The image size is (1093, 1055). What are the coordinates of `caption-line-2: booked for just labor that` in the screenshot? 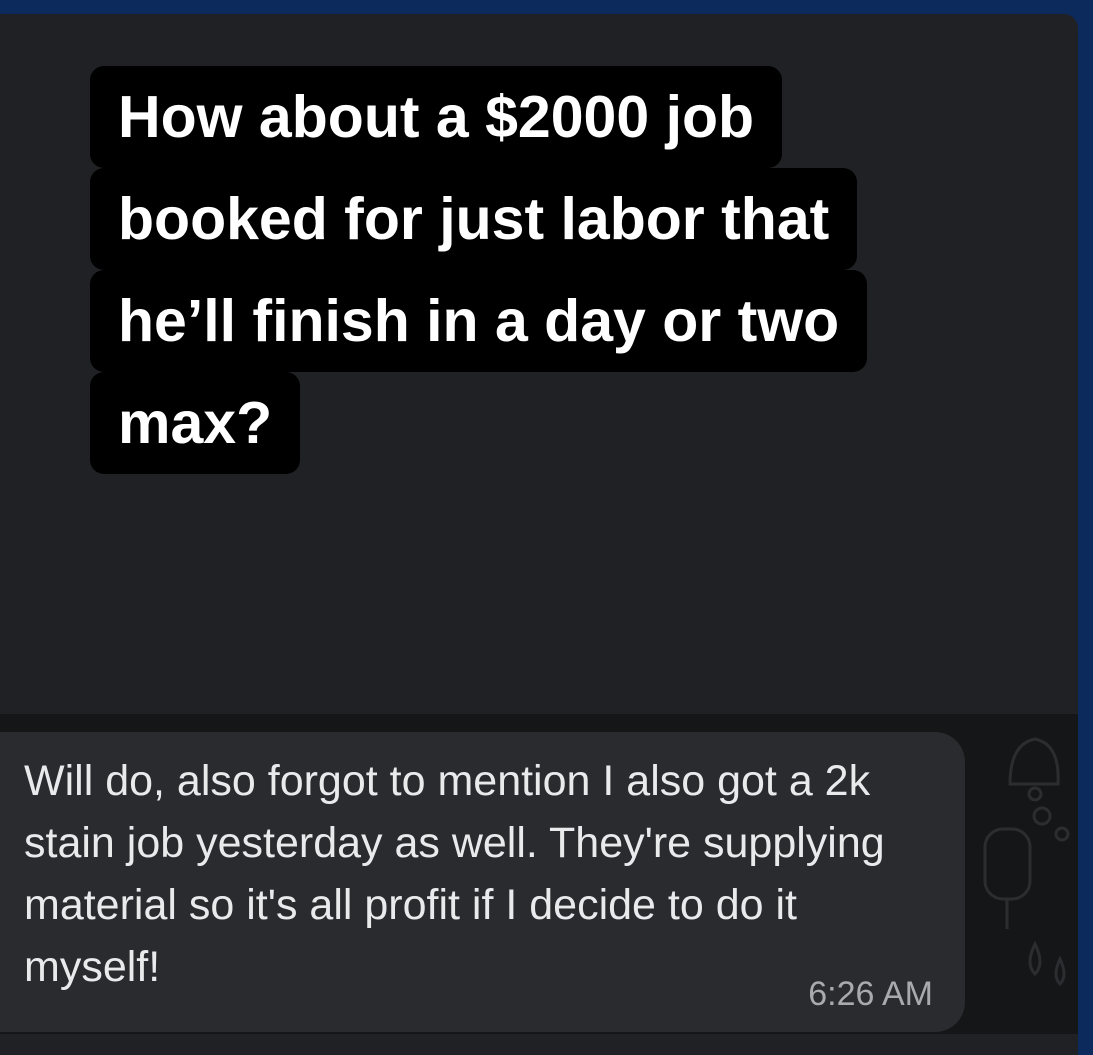 It's located at (474, 219).